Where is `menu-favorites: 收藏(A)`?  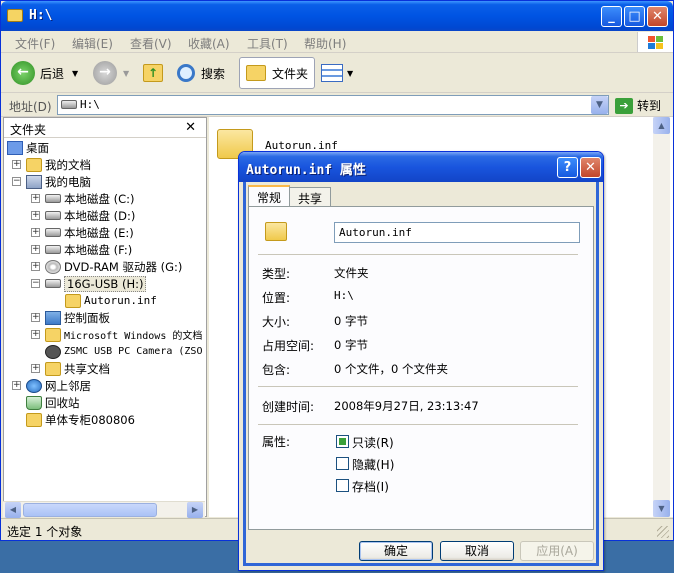 menu-favorites: 收藏(A) is located at coordinates (209, 43).